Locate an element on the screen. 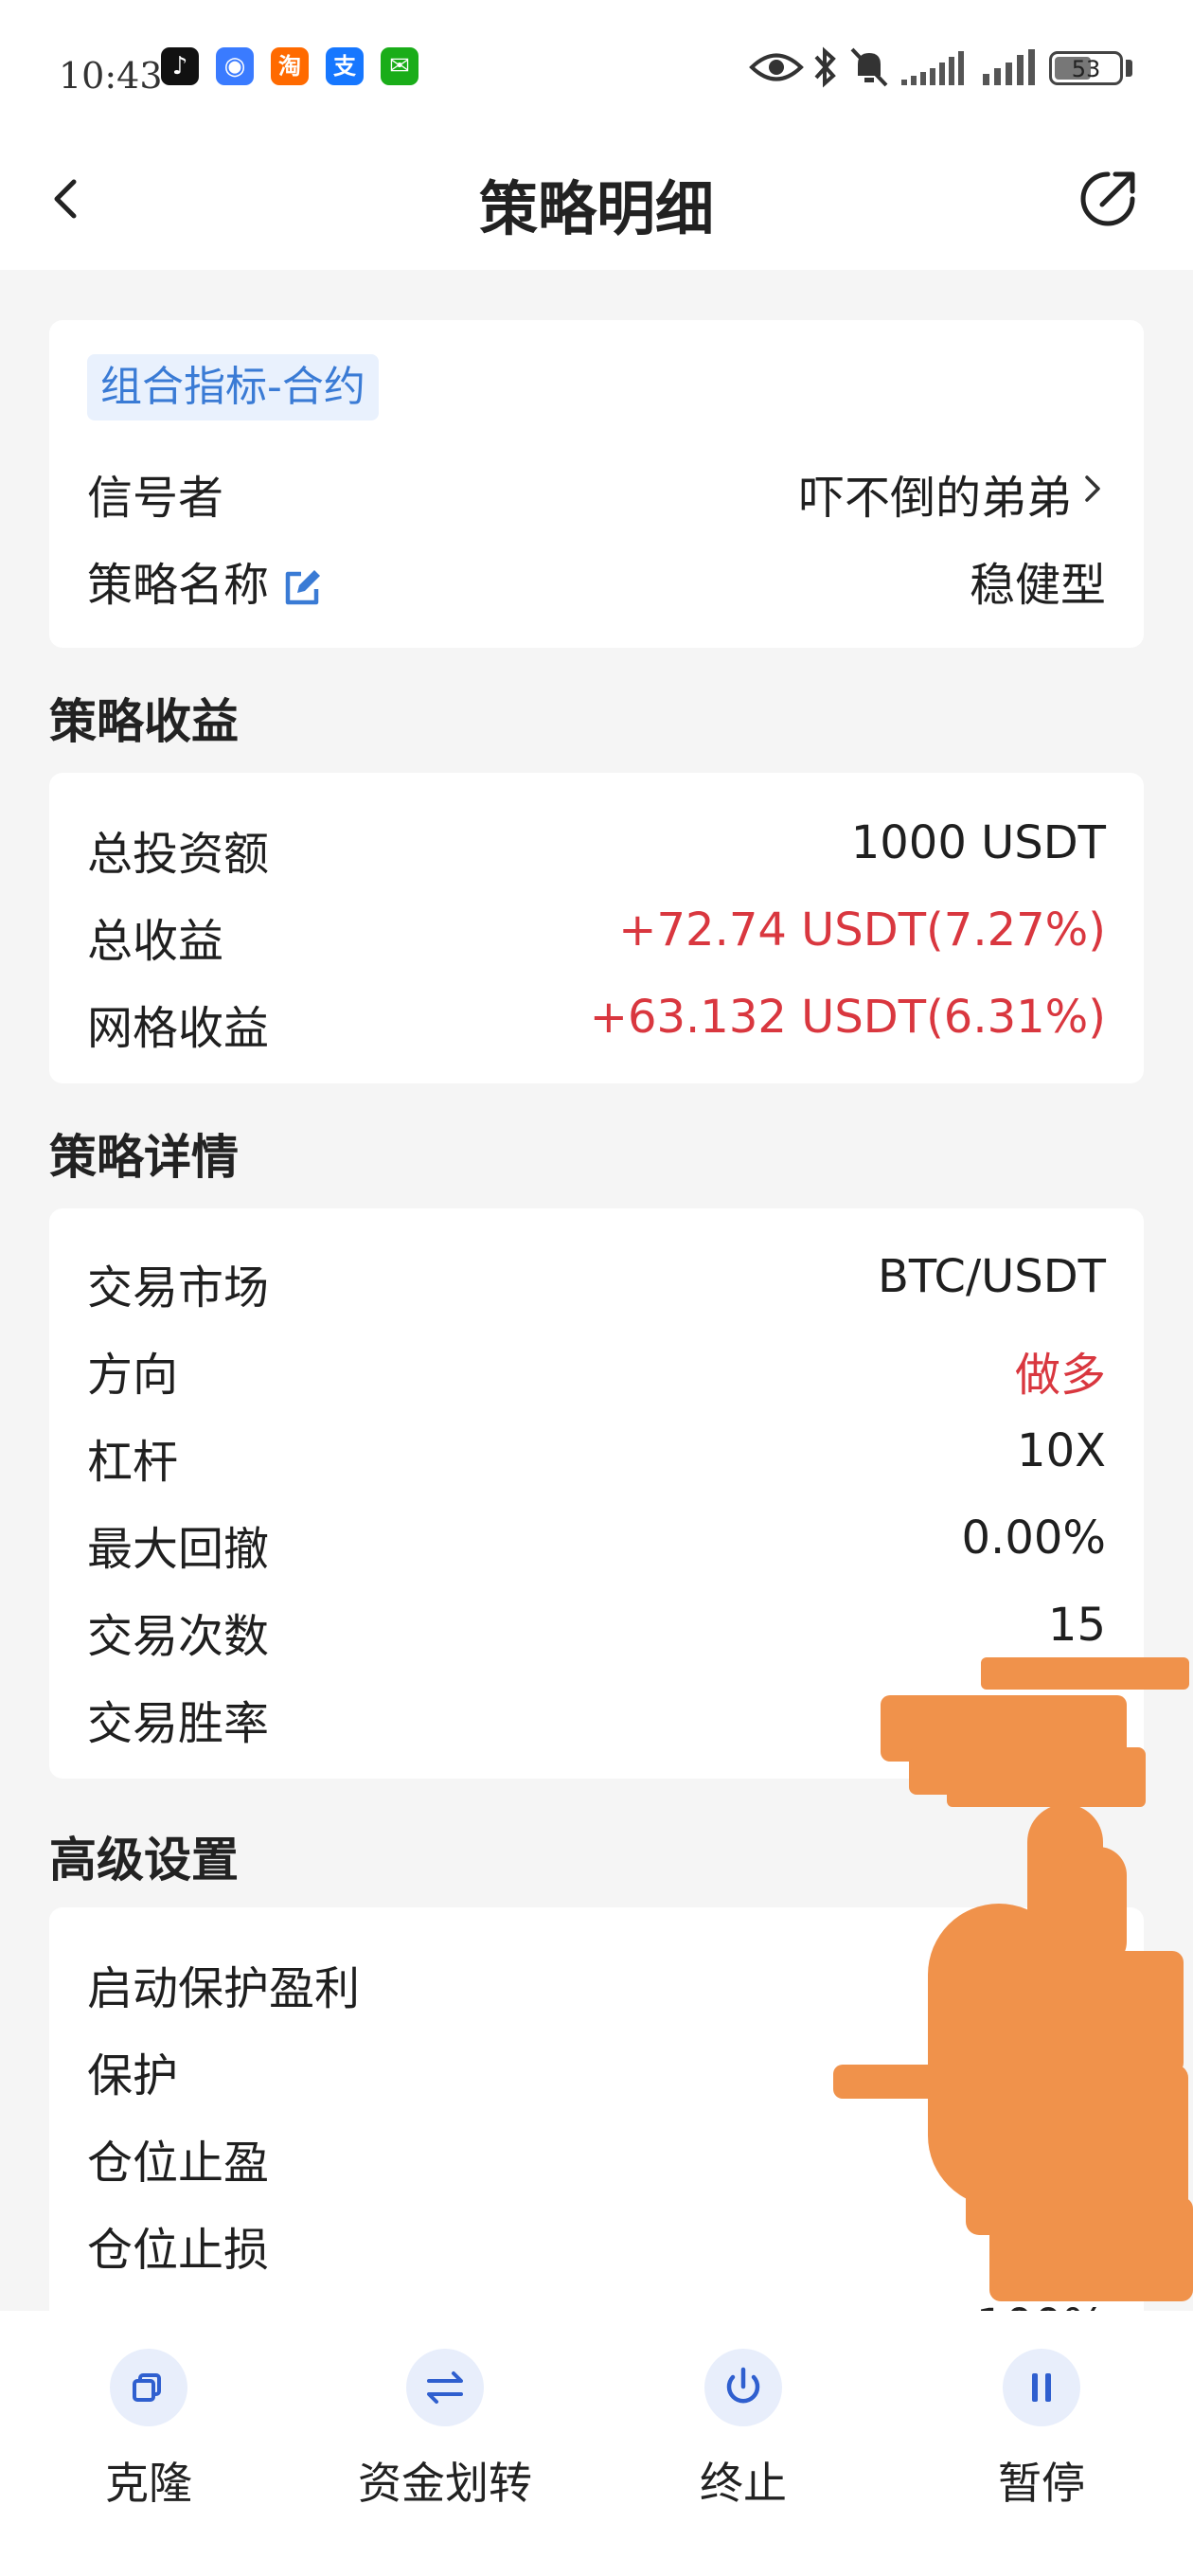 The width and height of the screenshot is (1193, 2576). detail-row-label: 杠杆 is located at coordinates (133, 1462).